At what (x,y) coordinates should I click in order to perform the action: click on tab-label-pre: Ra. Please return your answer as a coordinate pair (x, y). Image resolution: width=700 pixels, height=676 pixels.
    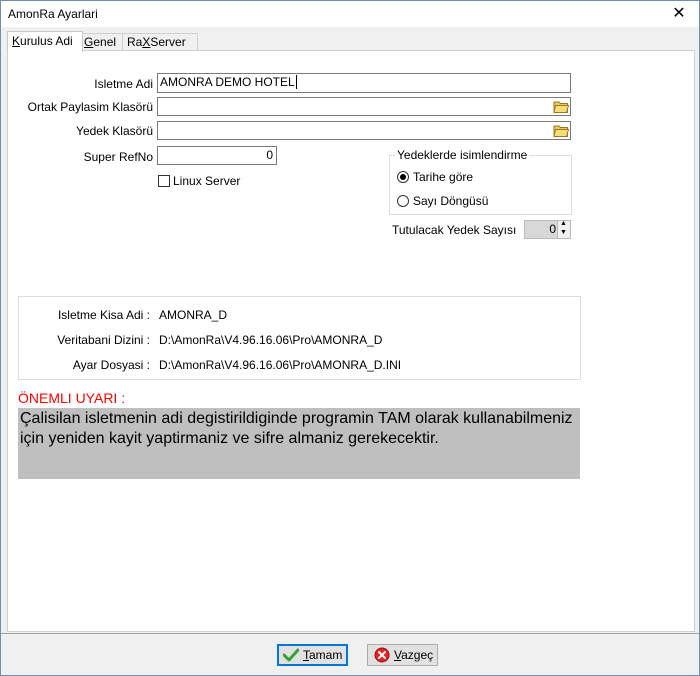
    Looking at the image, I should click on (135, 42).